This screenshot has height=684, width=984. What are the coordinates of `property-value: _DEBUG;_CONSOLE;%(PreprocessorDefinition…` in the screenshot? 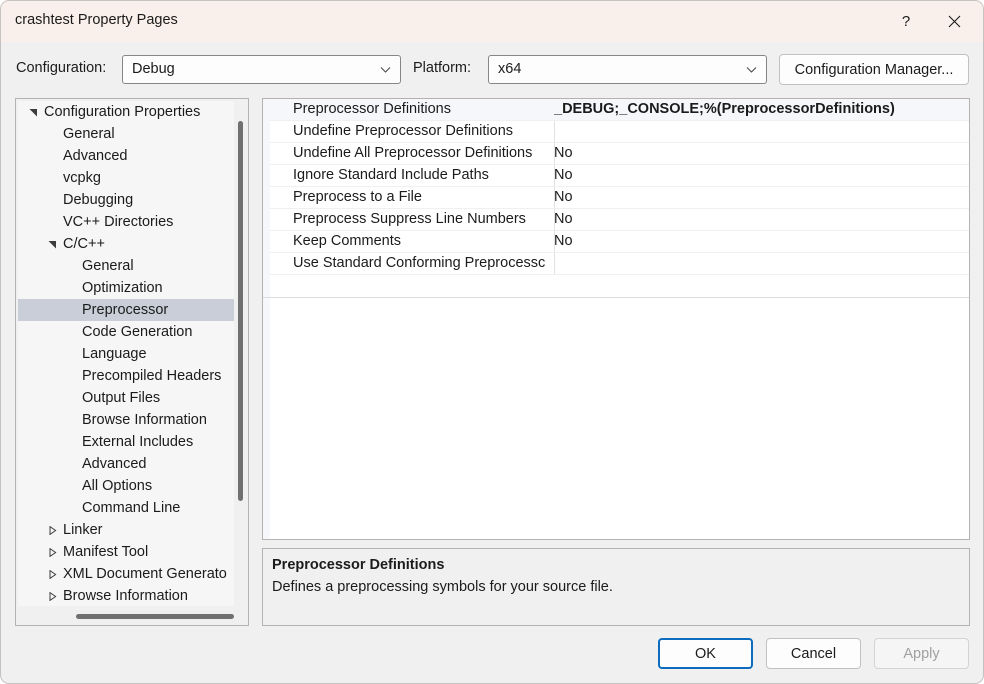 It's located at (759, 110).